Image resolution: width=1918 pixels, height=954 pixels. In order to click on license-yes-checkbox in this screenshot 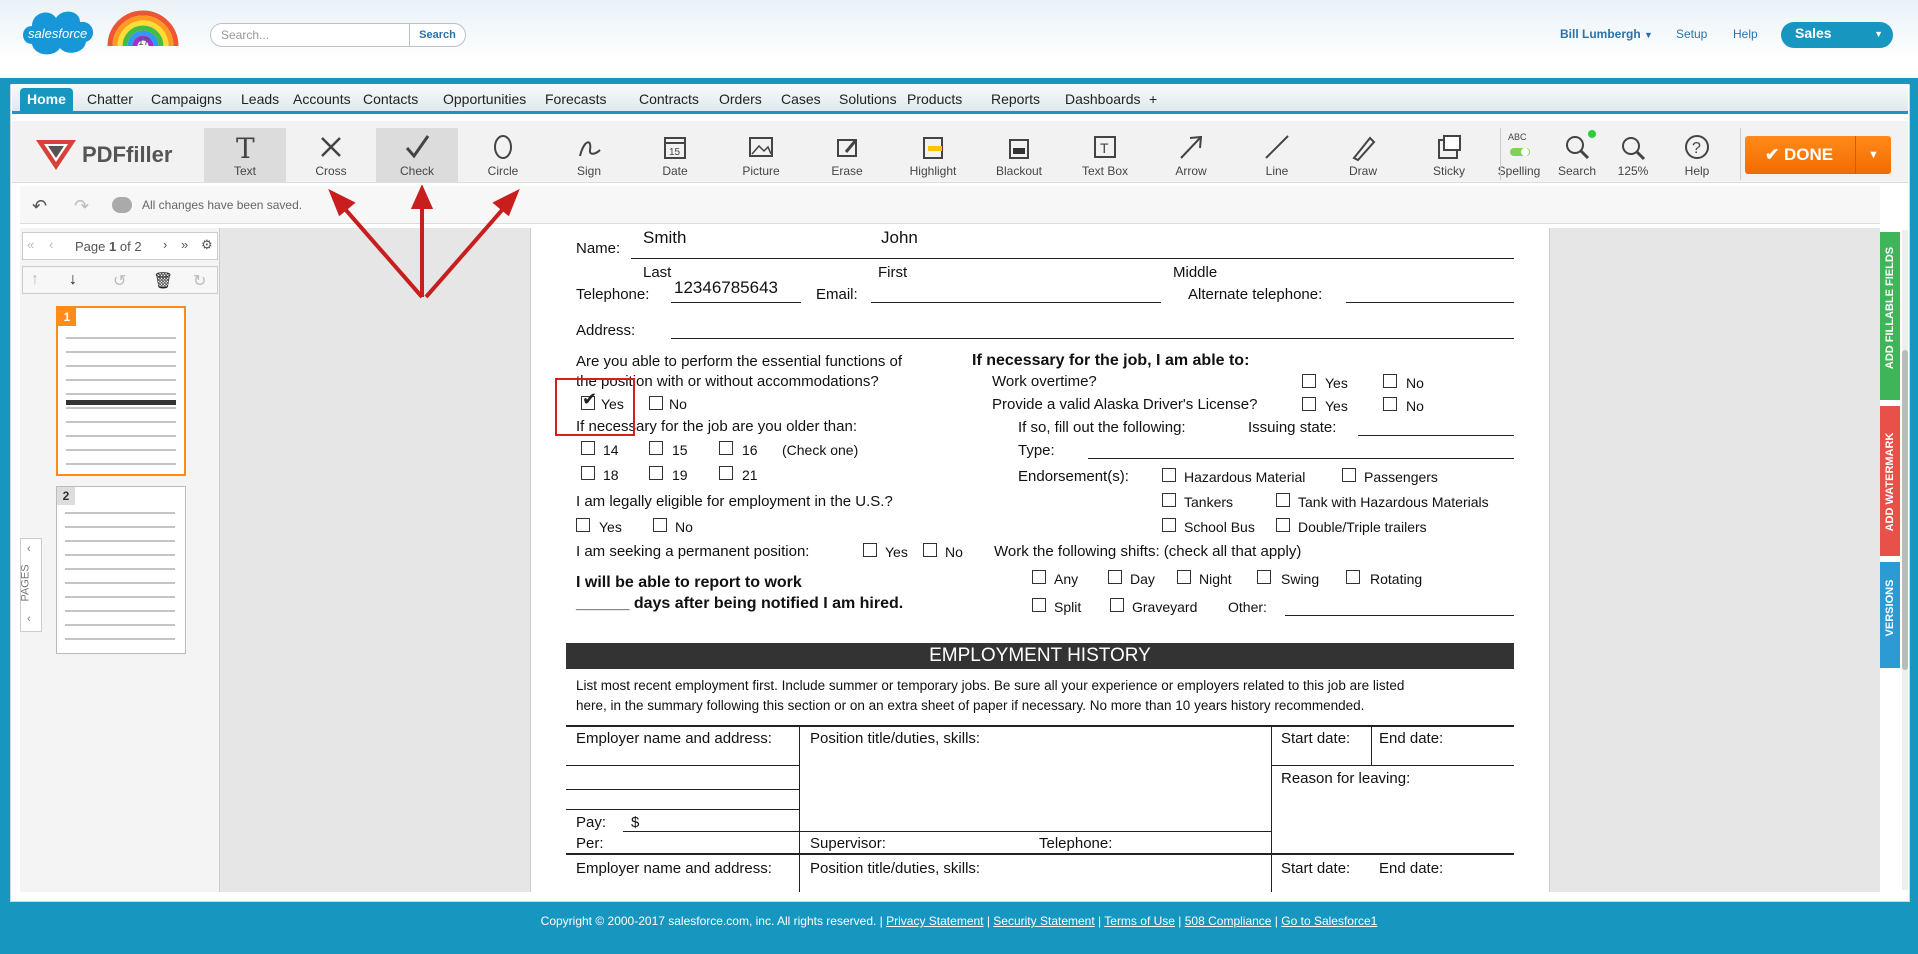, I will do `click(1309, 404)`.